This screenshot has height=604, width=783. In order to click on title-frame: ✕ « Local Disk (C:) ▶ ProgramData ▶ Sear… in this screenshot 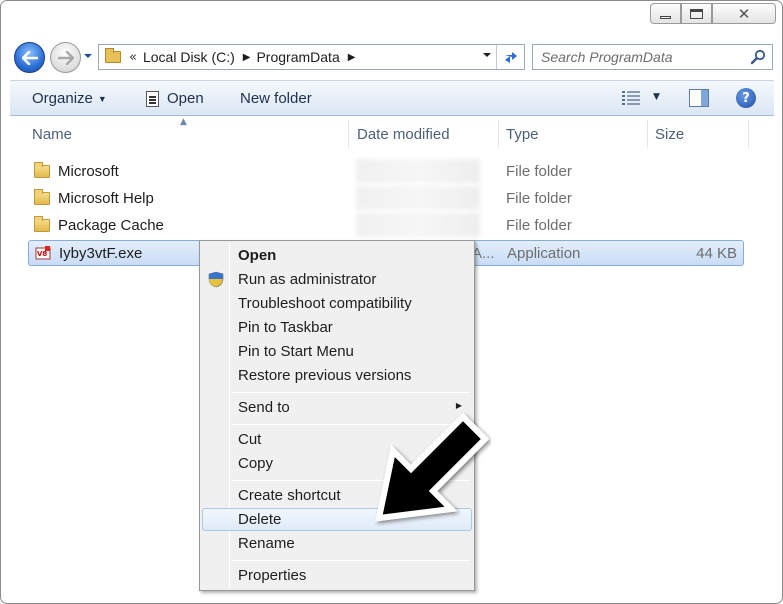, I will do `click(391, 40)`.